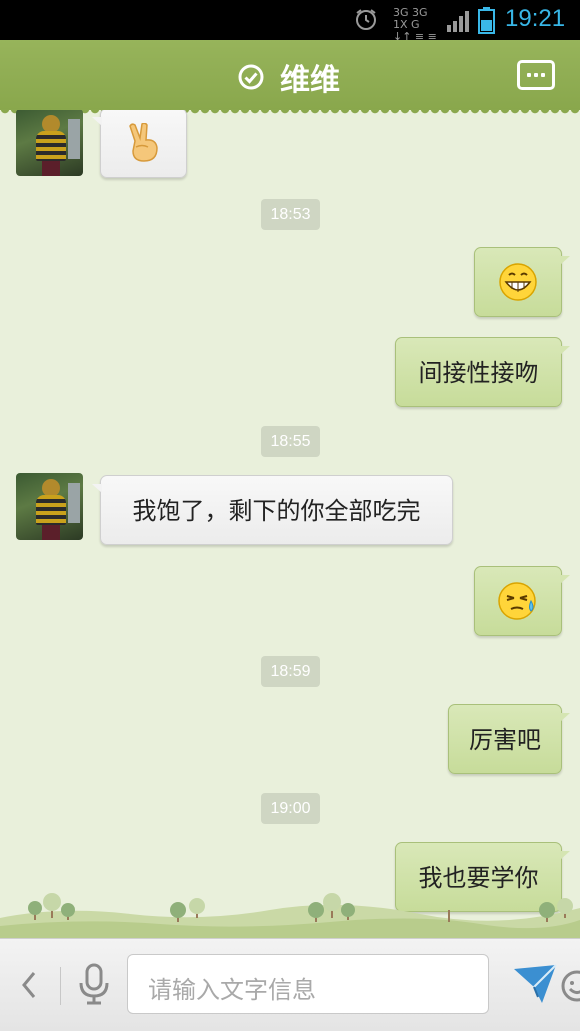 Image resolution: width=580 pixels, height=1031 pixels. I want to click on message-input-placeholder: 请输入文字信息, so click(232, 990).